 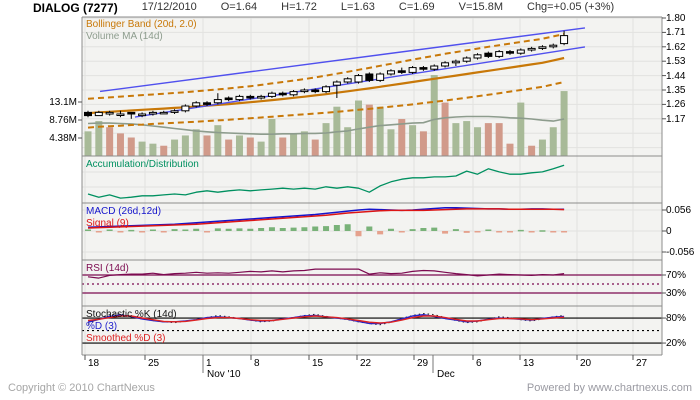 What do you see at coordinates (642, 363) in the screenshot?
I see `date-tick-label: 27` at bounding box center [642, 363].